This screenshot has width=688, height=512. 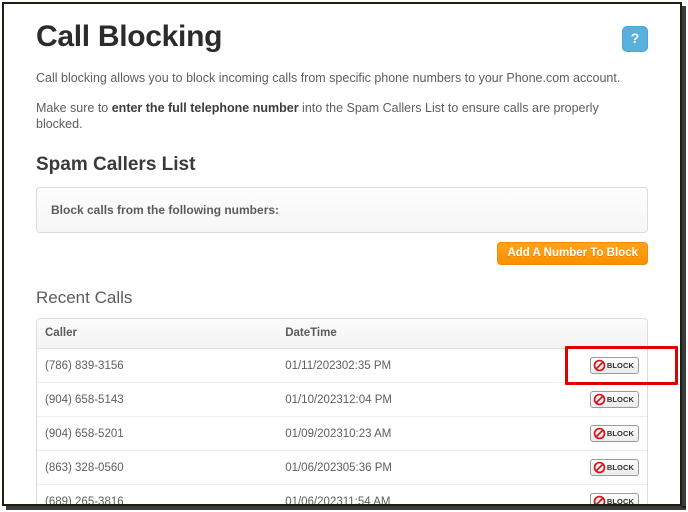 What do you see at coordinates (129, 36) in the screenshot?
I see `page-title: Call Blocking` at bounding box center [129, 36].